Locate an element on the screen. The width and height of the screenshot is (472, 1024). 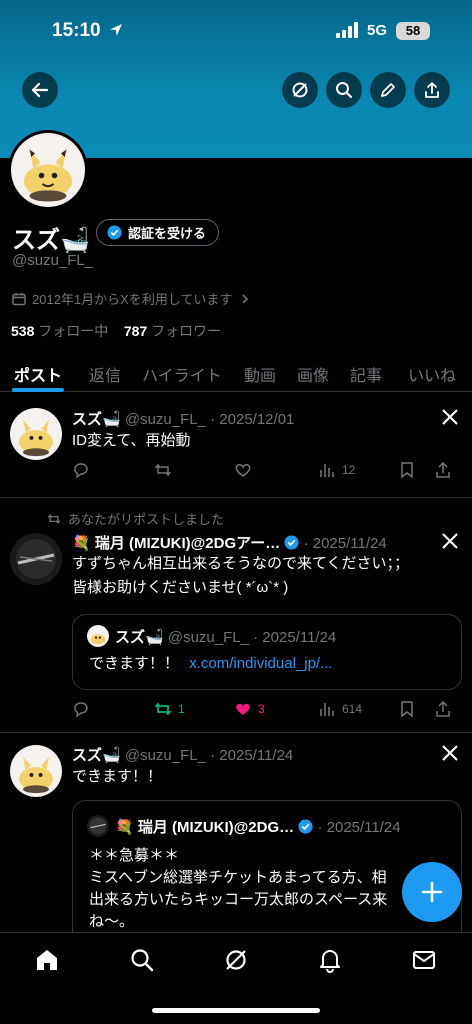
share-button is located at coordinates (432, 90).